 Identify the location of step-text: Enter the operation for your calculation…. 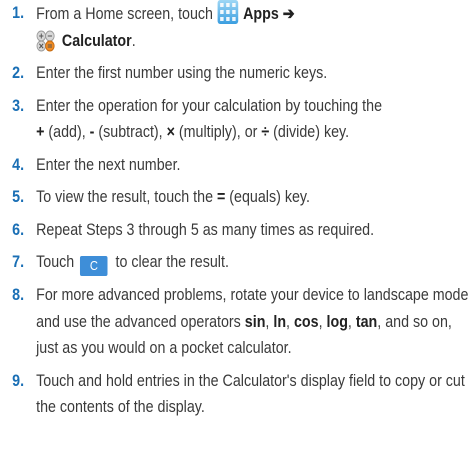
(209, 105).